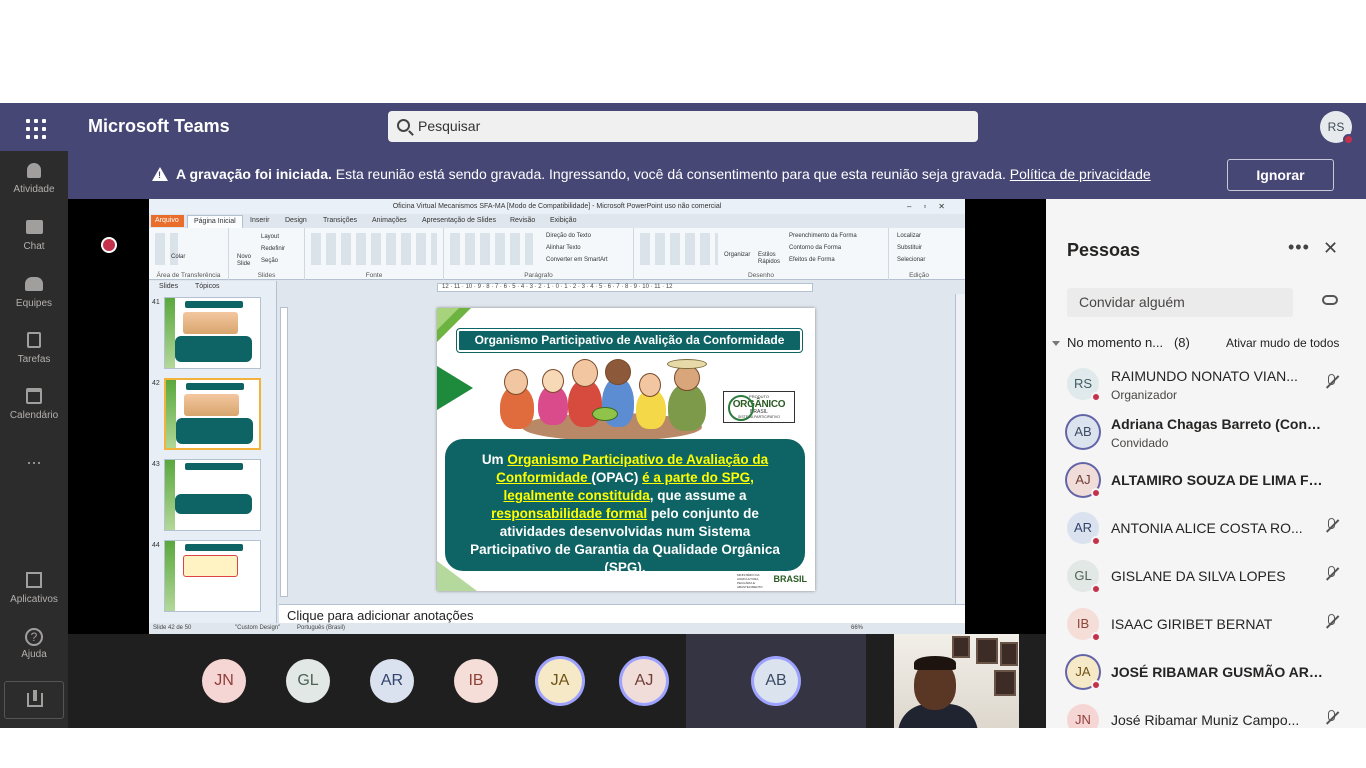  Describe the element at coordinates (374, 254) in the screenshot. I see `ribbon-group-font: Fonte` at that location.